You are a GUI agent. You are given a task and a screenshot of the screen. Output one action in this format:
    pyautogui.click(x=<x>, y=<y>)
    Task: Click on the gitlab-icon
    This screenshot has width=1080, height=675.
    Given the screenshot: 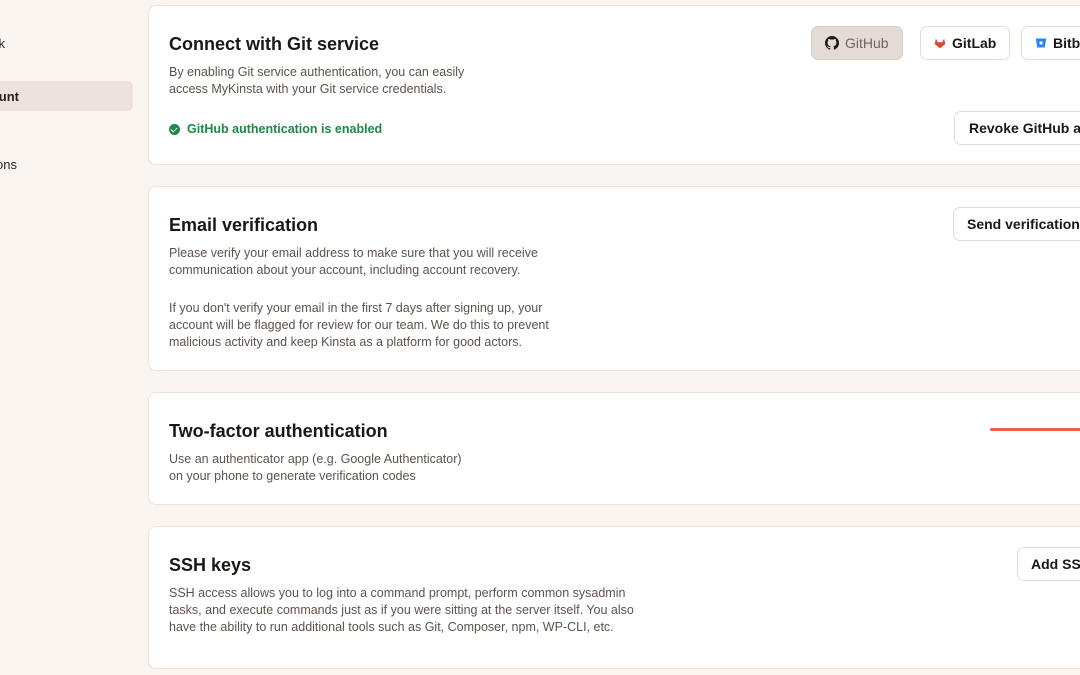 What is the action you would take?
    pyautogui.click(x=940, y=43)
    